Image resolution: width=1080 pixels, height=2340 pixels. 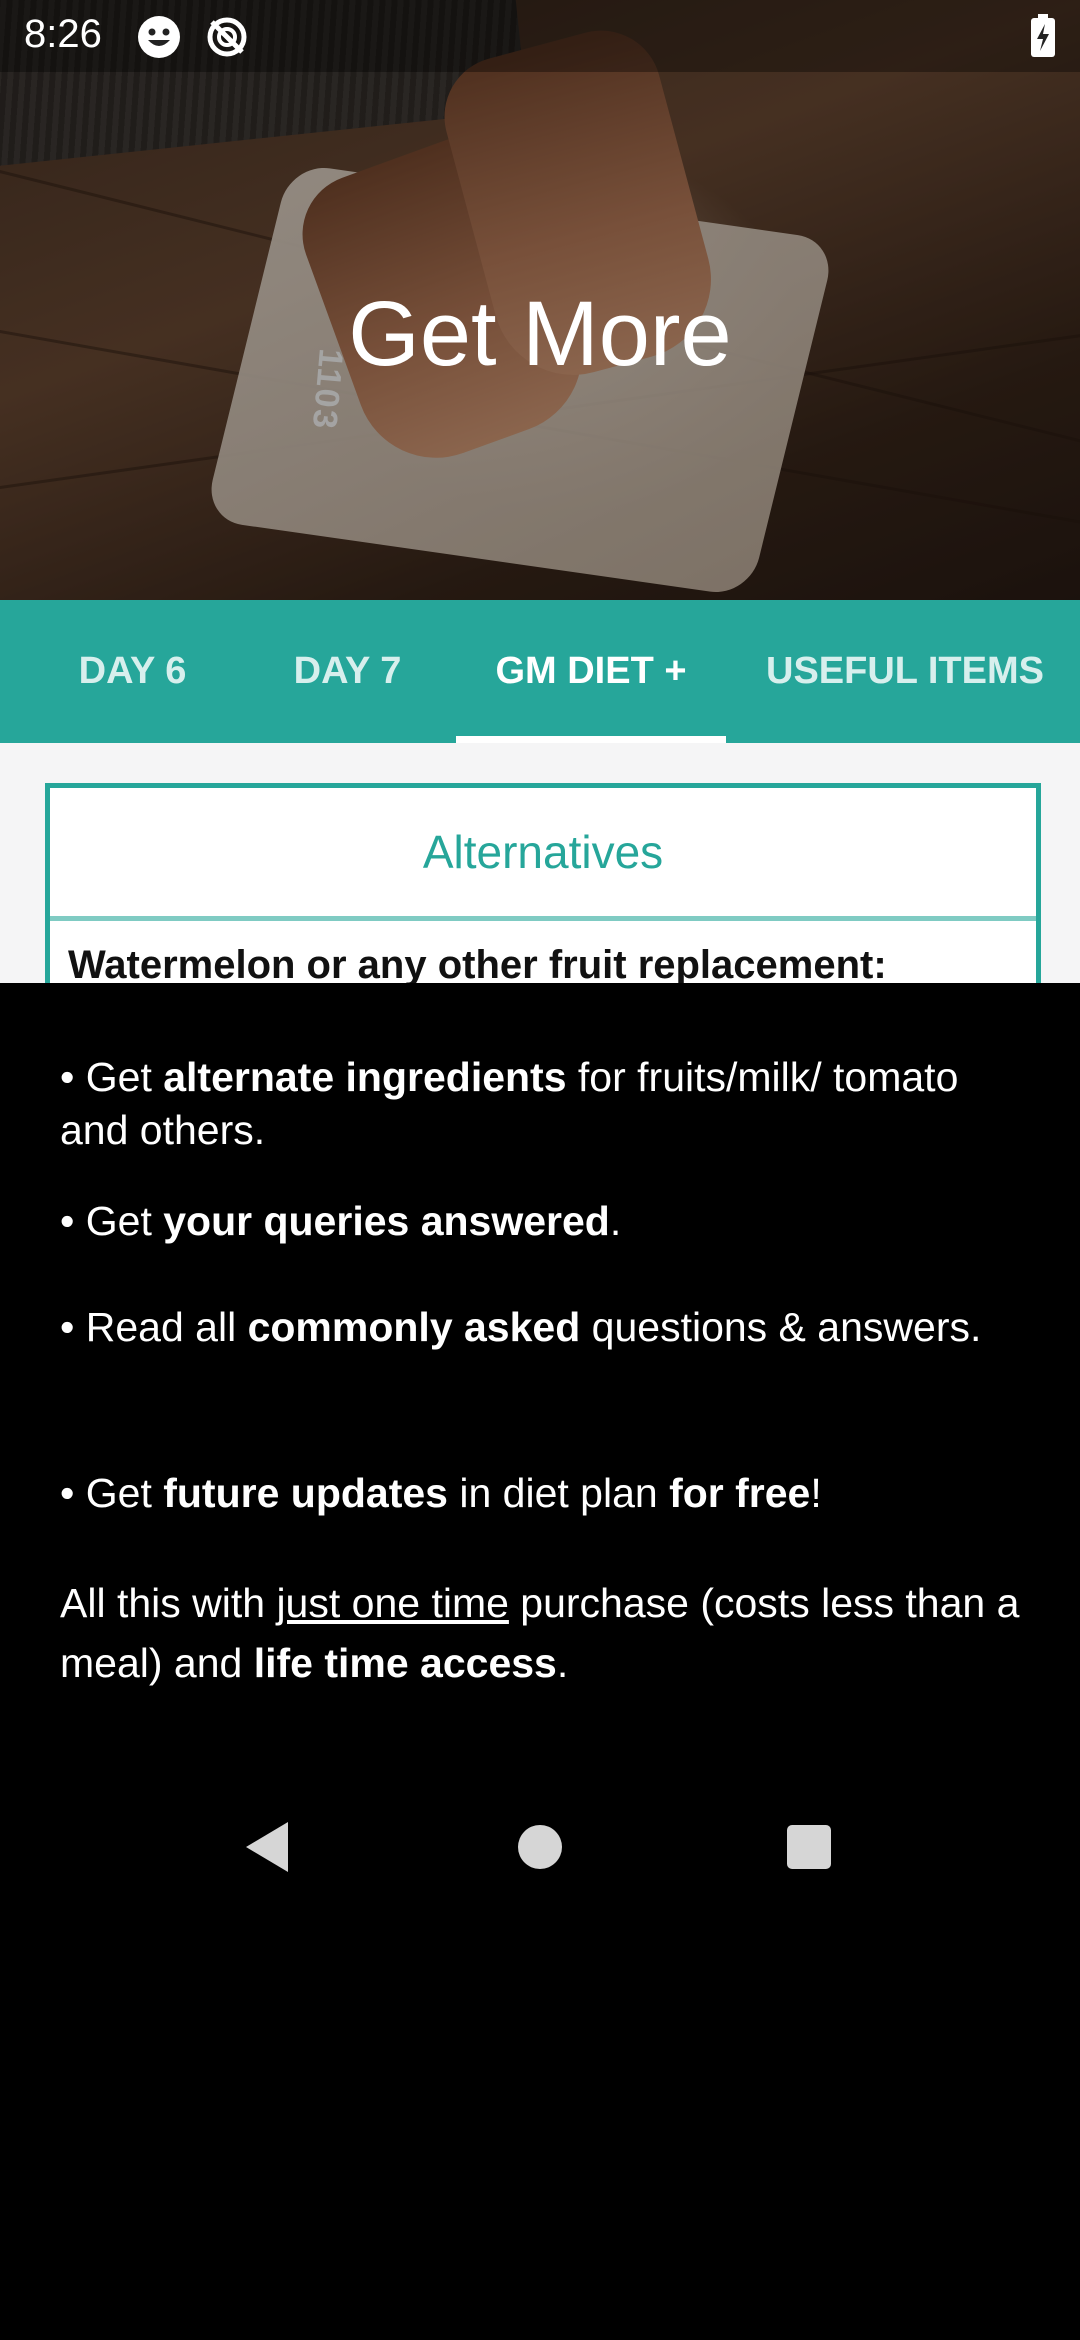 What do you see at coordinates (414, 1327) in the screenshot?
I see `promo-bold-text: commonly asked` at bounding box center [414, 1327].